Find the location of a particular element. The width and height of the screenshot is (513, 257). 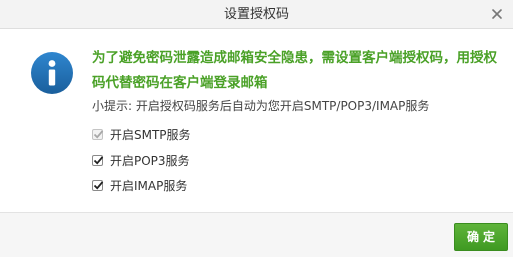

option-smtp: 开启SMTP服务 is located at coordinates (141, 134).